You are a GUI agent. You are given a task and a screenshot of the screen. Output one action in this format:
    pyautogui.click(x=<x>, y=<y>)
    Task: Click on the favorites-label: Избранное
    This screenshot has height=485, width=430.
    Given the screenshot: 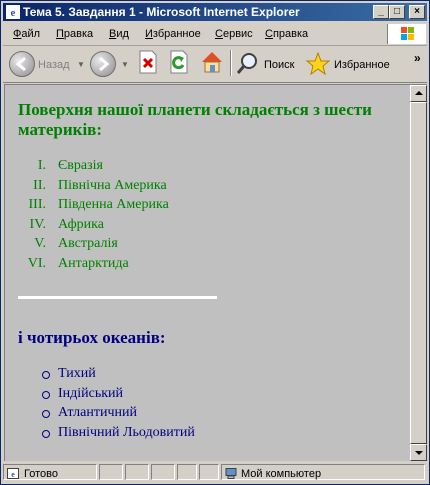 What is the action you would take?
    pyautogui.click(x=362, y=65)
    